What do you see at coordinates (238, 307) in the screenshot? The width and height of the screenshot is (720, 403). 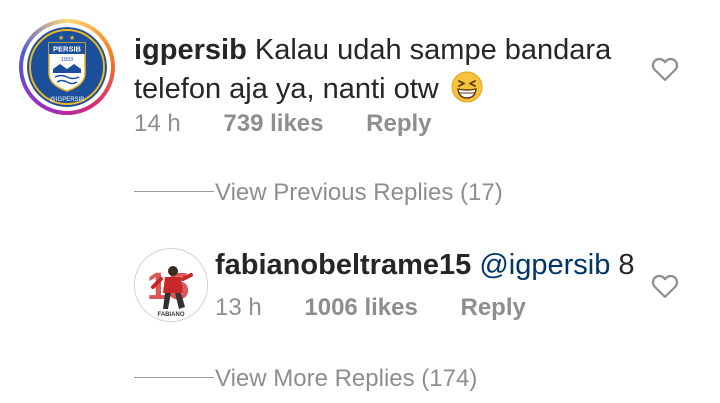 I see `reply-time: 13 h` at bounding box center [238, 307].